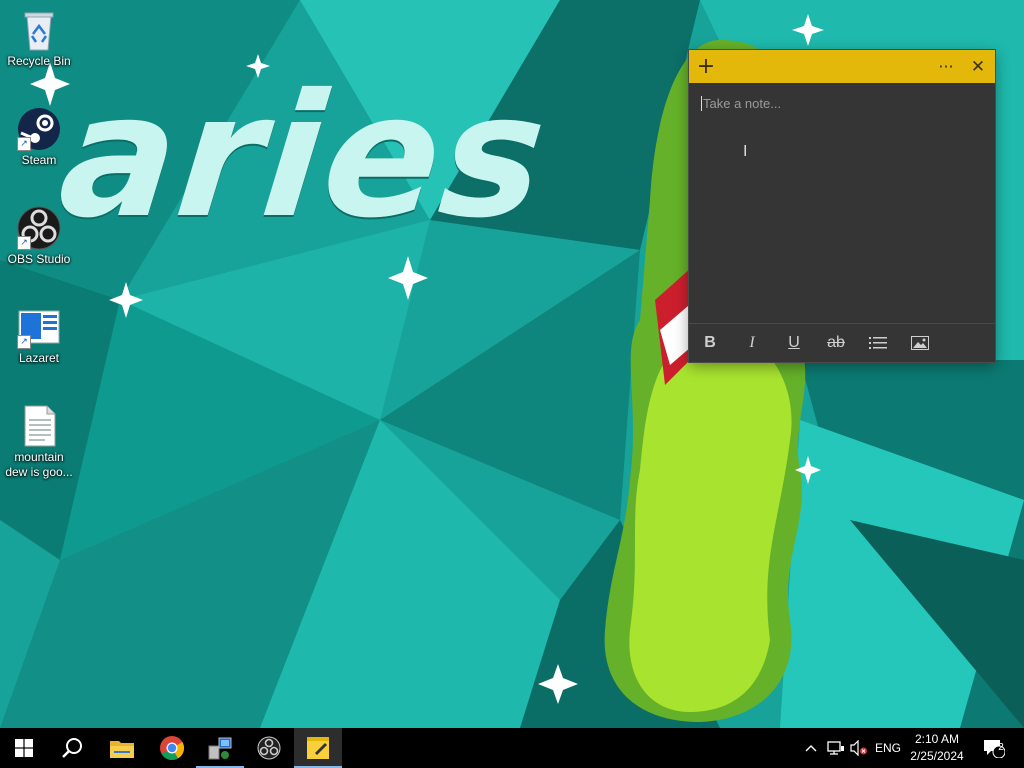 This screenshot has height=768, width=1024. I want to click on lazaret-icon: ↗, so click(39, 327).